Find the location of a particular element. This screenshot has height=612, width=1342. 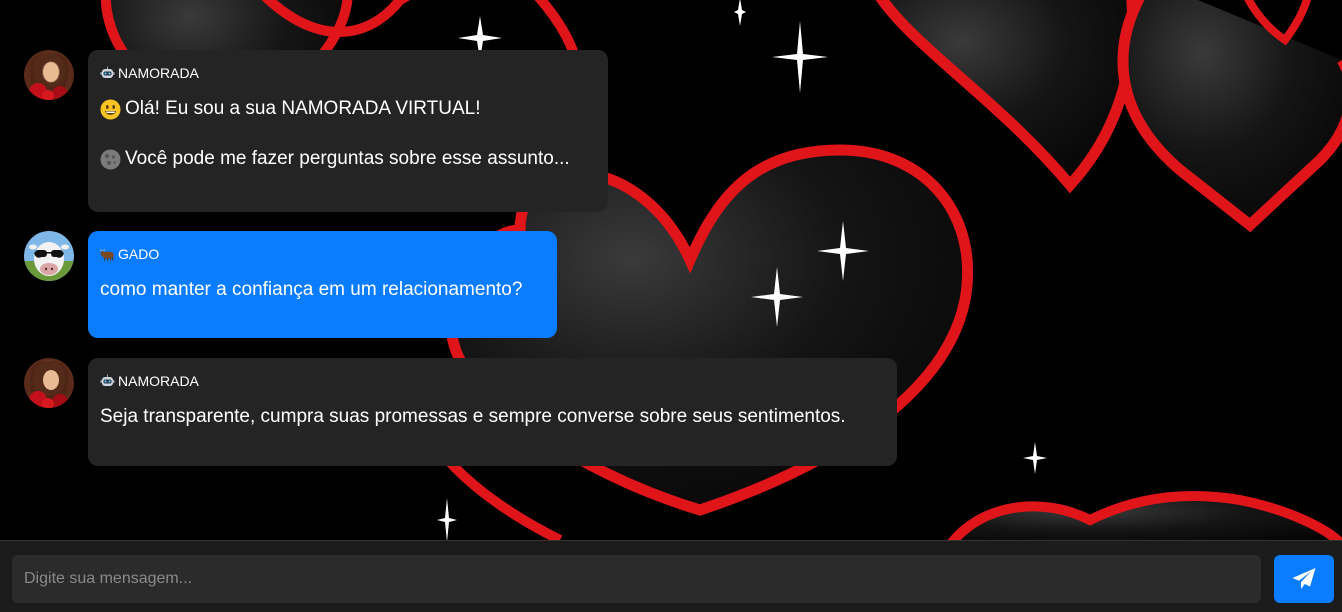

paper-plane-icon is located at coordinates (1304, 578).